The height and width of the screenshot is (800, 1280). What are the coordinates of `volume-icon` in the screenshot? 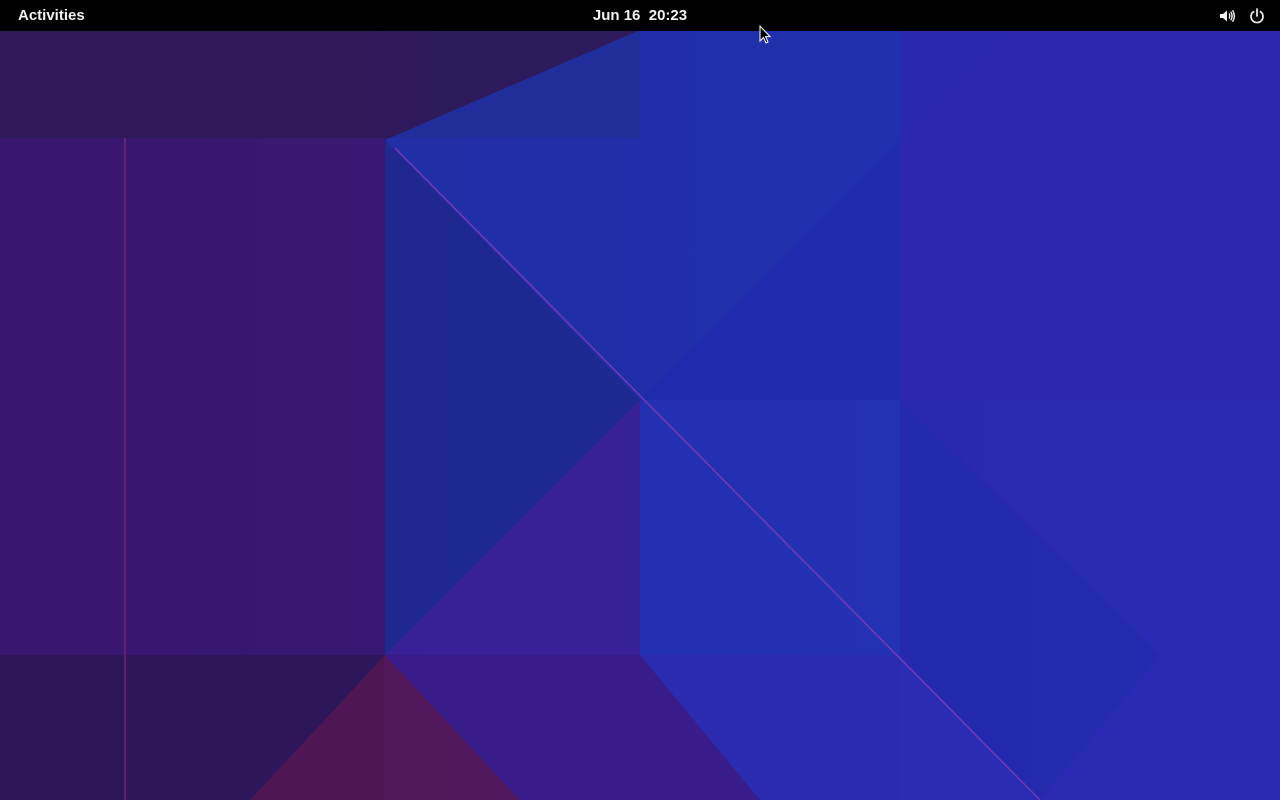 It's located at (1227, 15).